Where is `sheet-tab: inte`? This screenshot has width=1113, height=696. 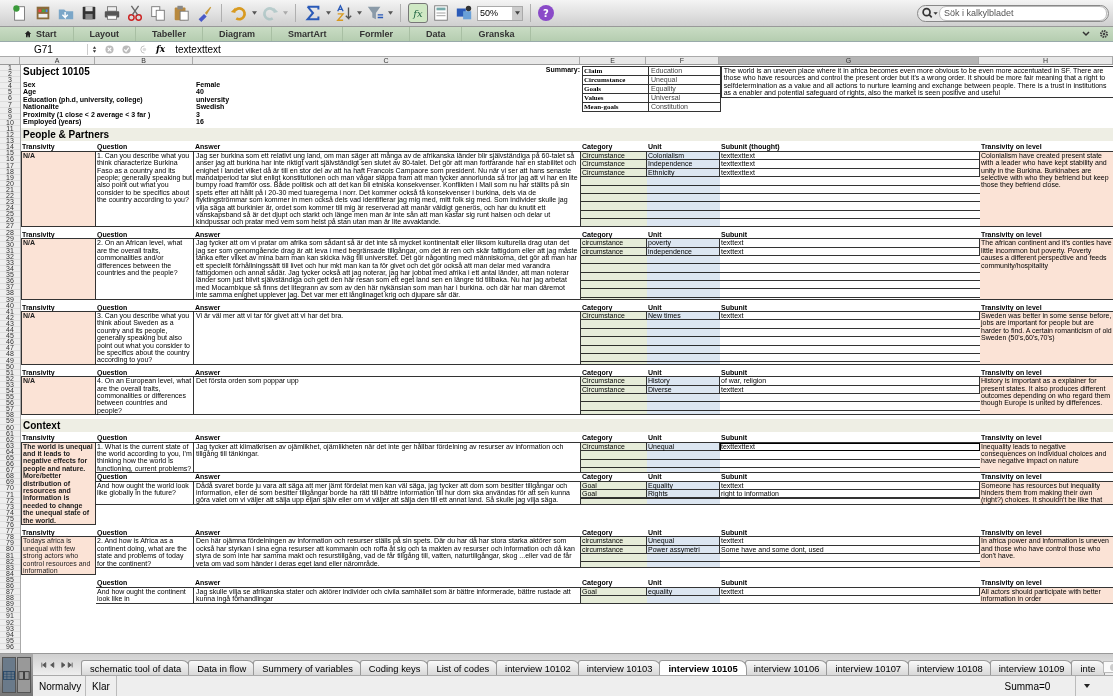 sheet-tab: inte is located at coordinates (1088, 667).